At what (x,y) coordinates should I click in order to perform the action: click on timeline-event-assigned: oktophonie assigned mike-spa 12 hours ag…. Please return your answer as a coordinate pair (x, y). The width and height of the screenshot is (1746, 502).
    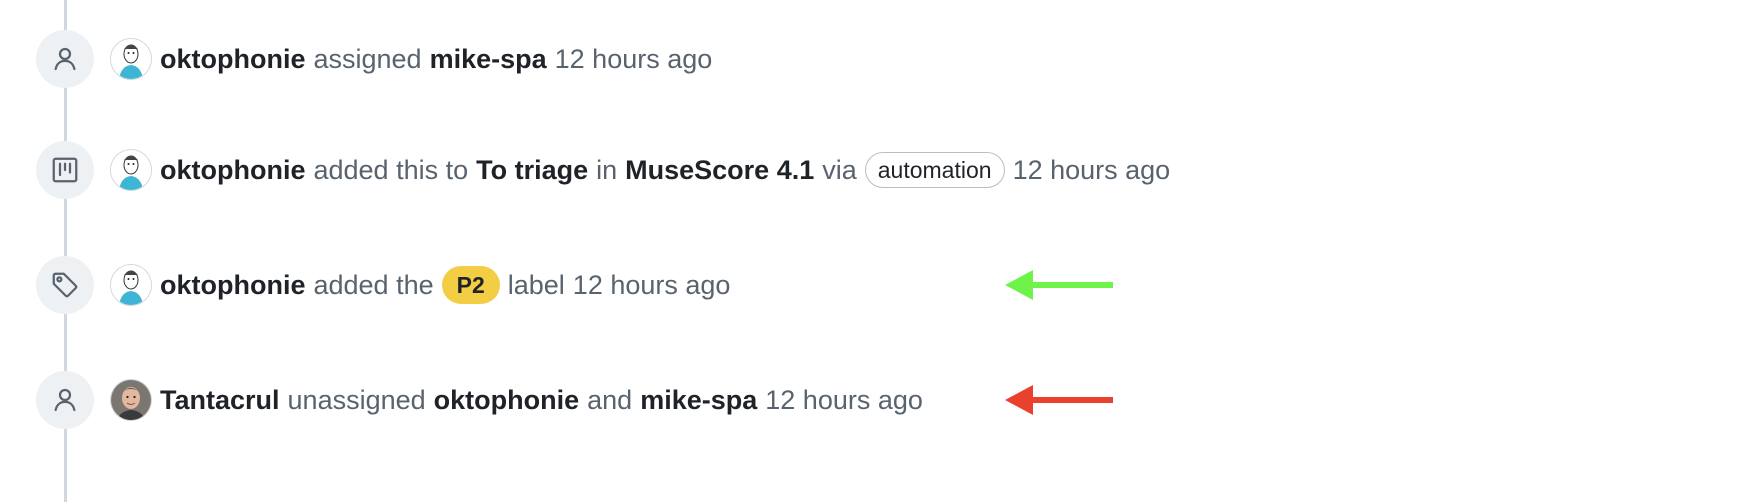
    Looking at the image, I should click on (873, 60).